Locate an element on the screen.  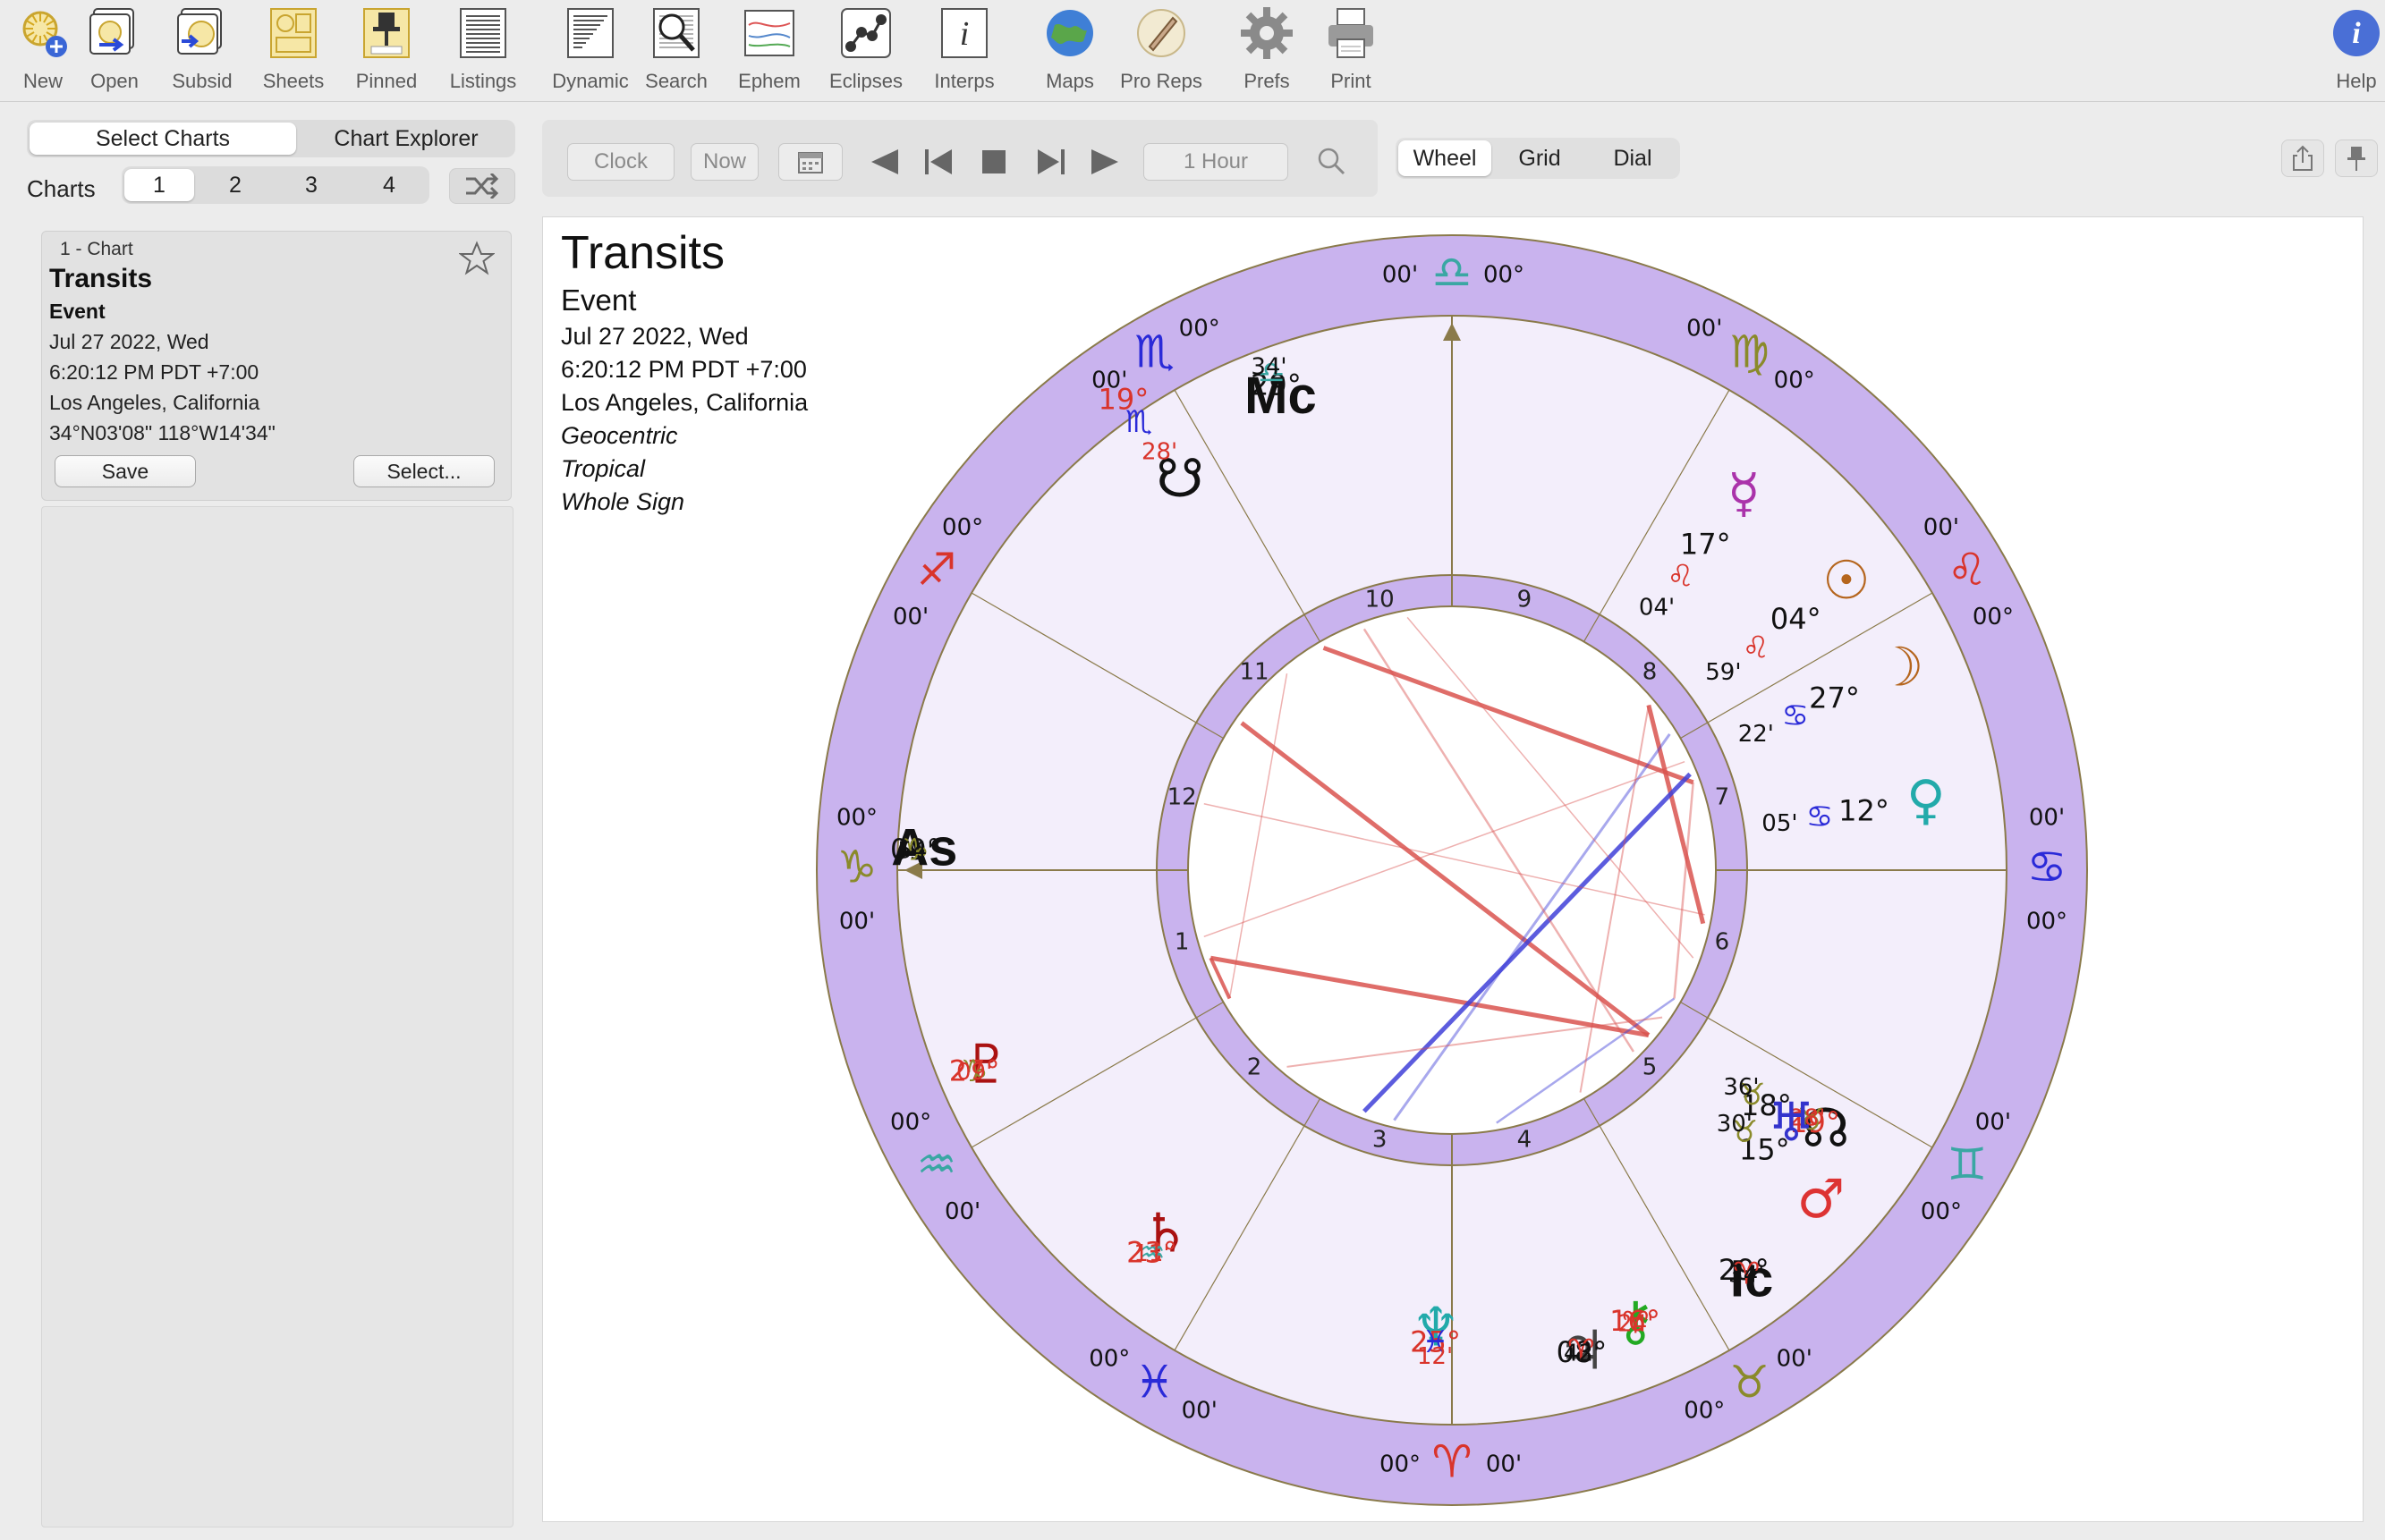
new-chart-icon is located at coordinates (44, 34).